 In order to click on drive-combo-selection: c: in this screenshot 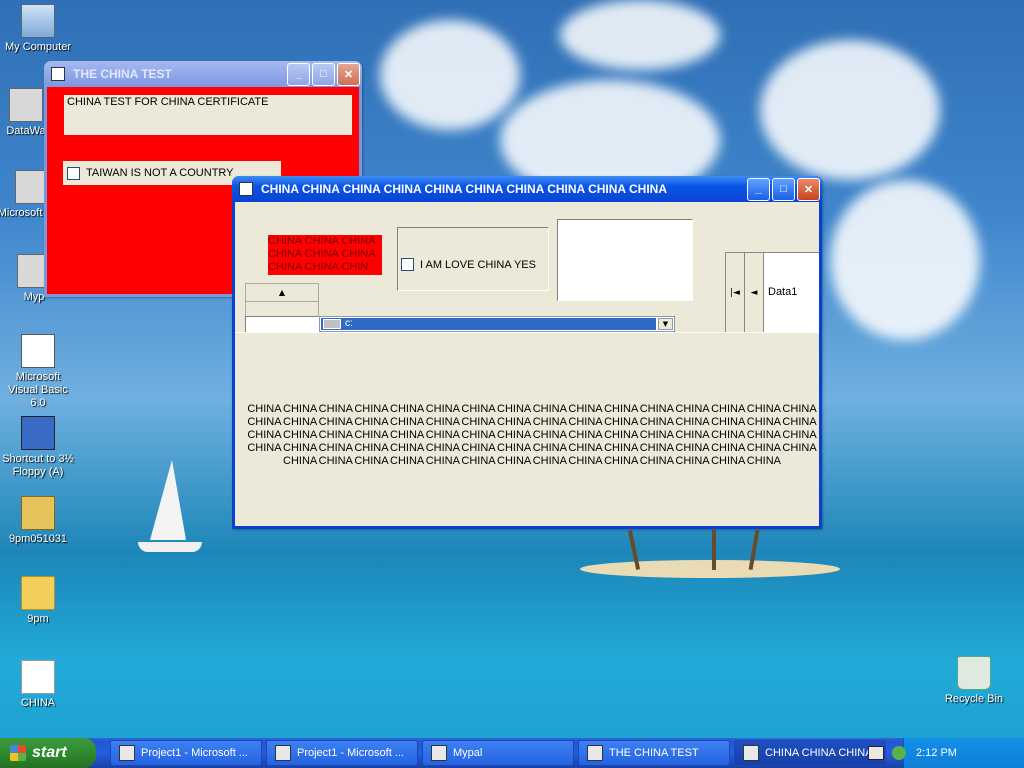, I will do `click(488, 324)`.